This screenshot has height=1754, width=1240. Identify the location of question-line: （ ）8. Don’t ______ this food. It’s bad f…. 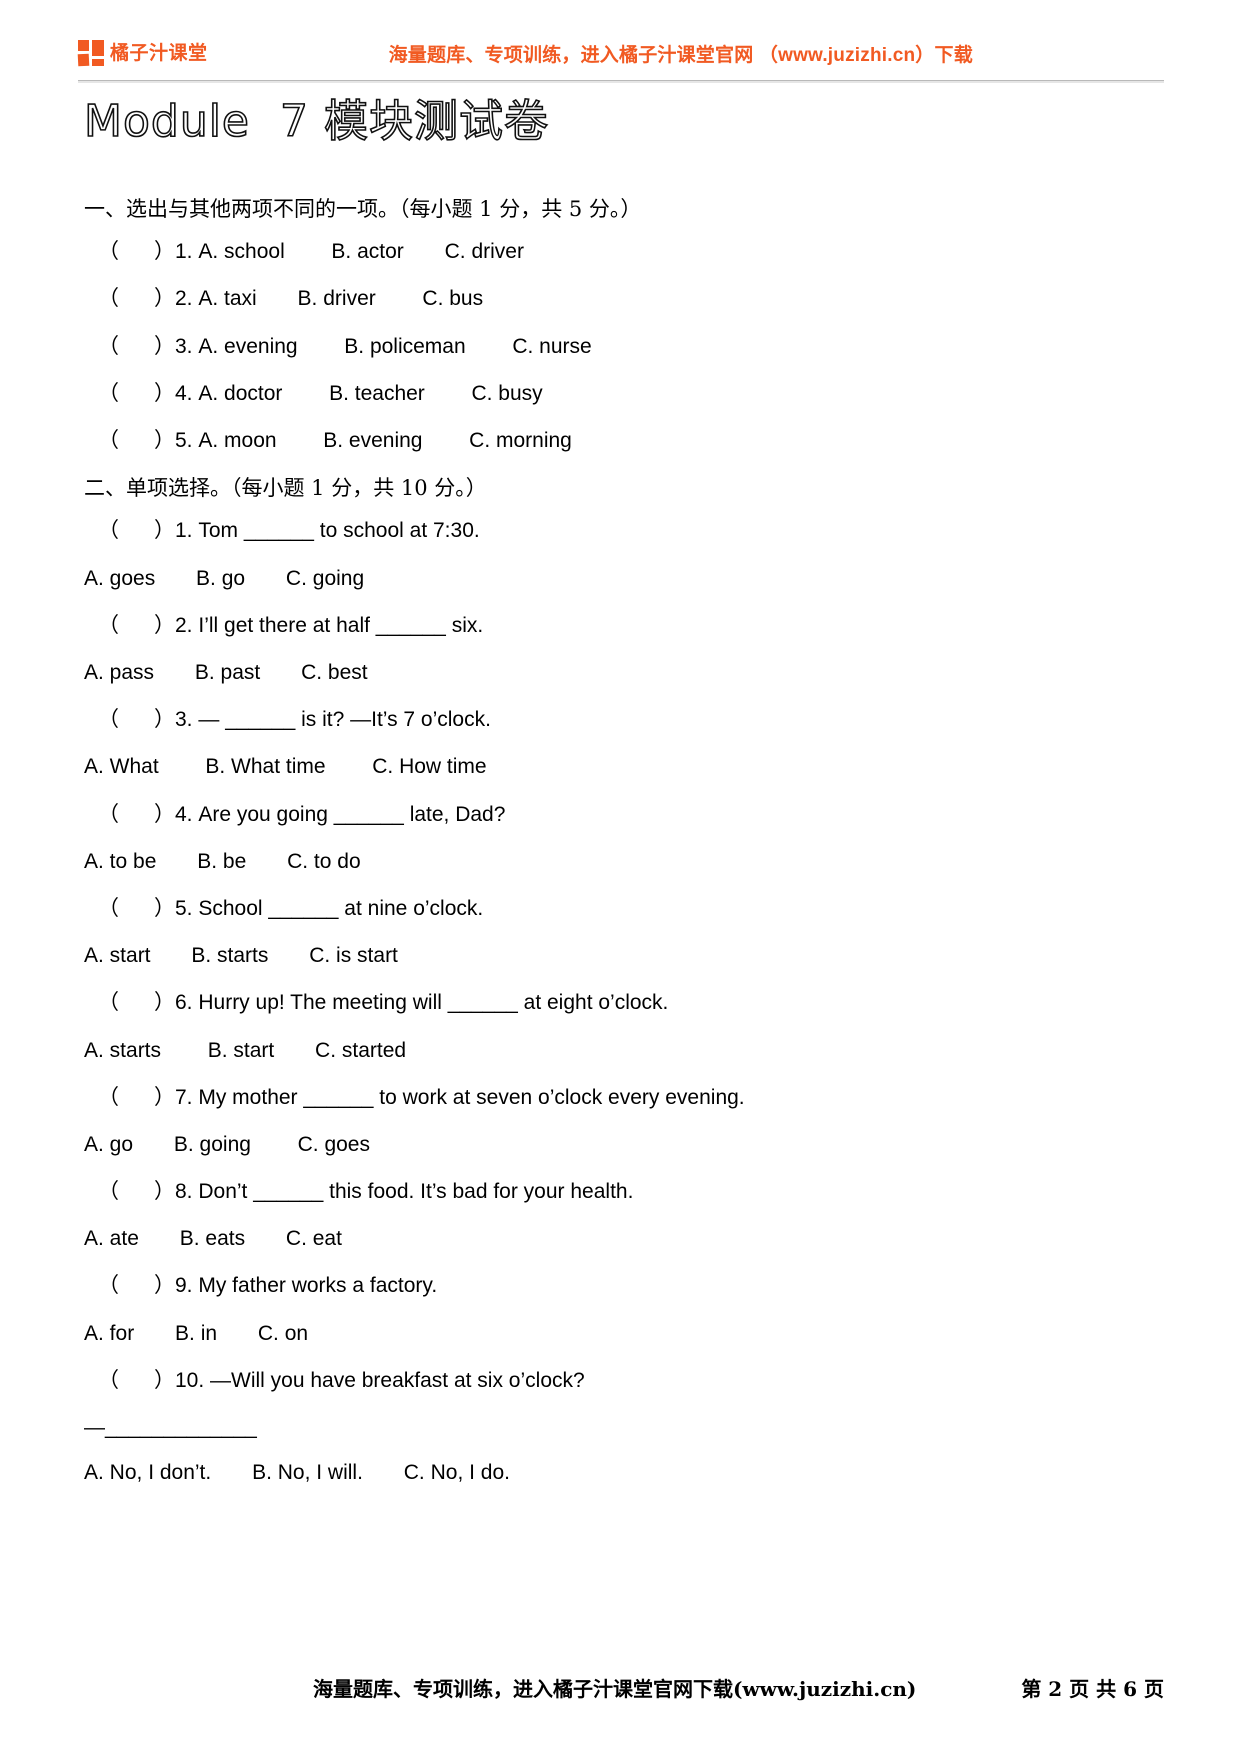
(620, 1191).